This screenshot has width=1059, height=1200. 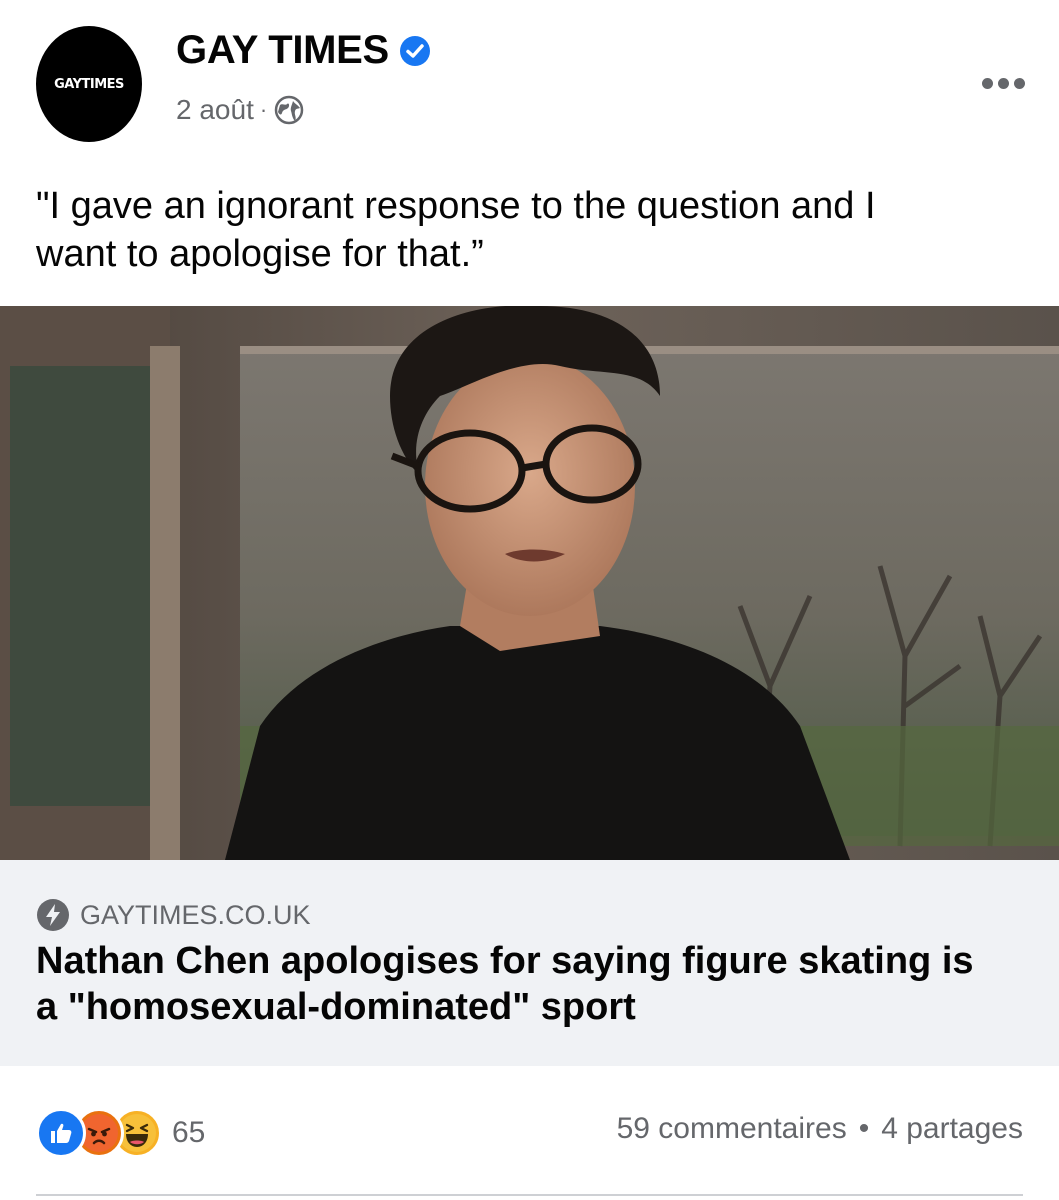 I want to click on post-date: 2 août, so click(x=215, y=110).